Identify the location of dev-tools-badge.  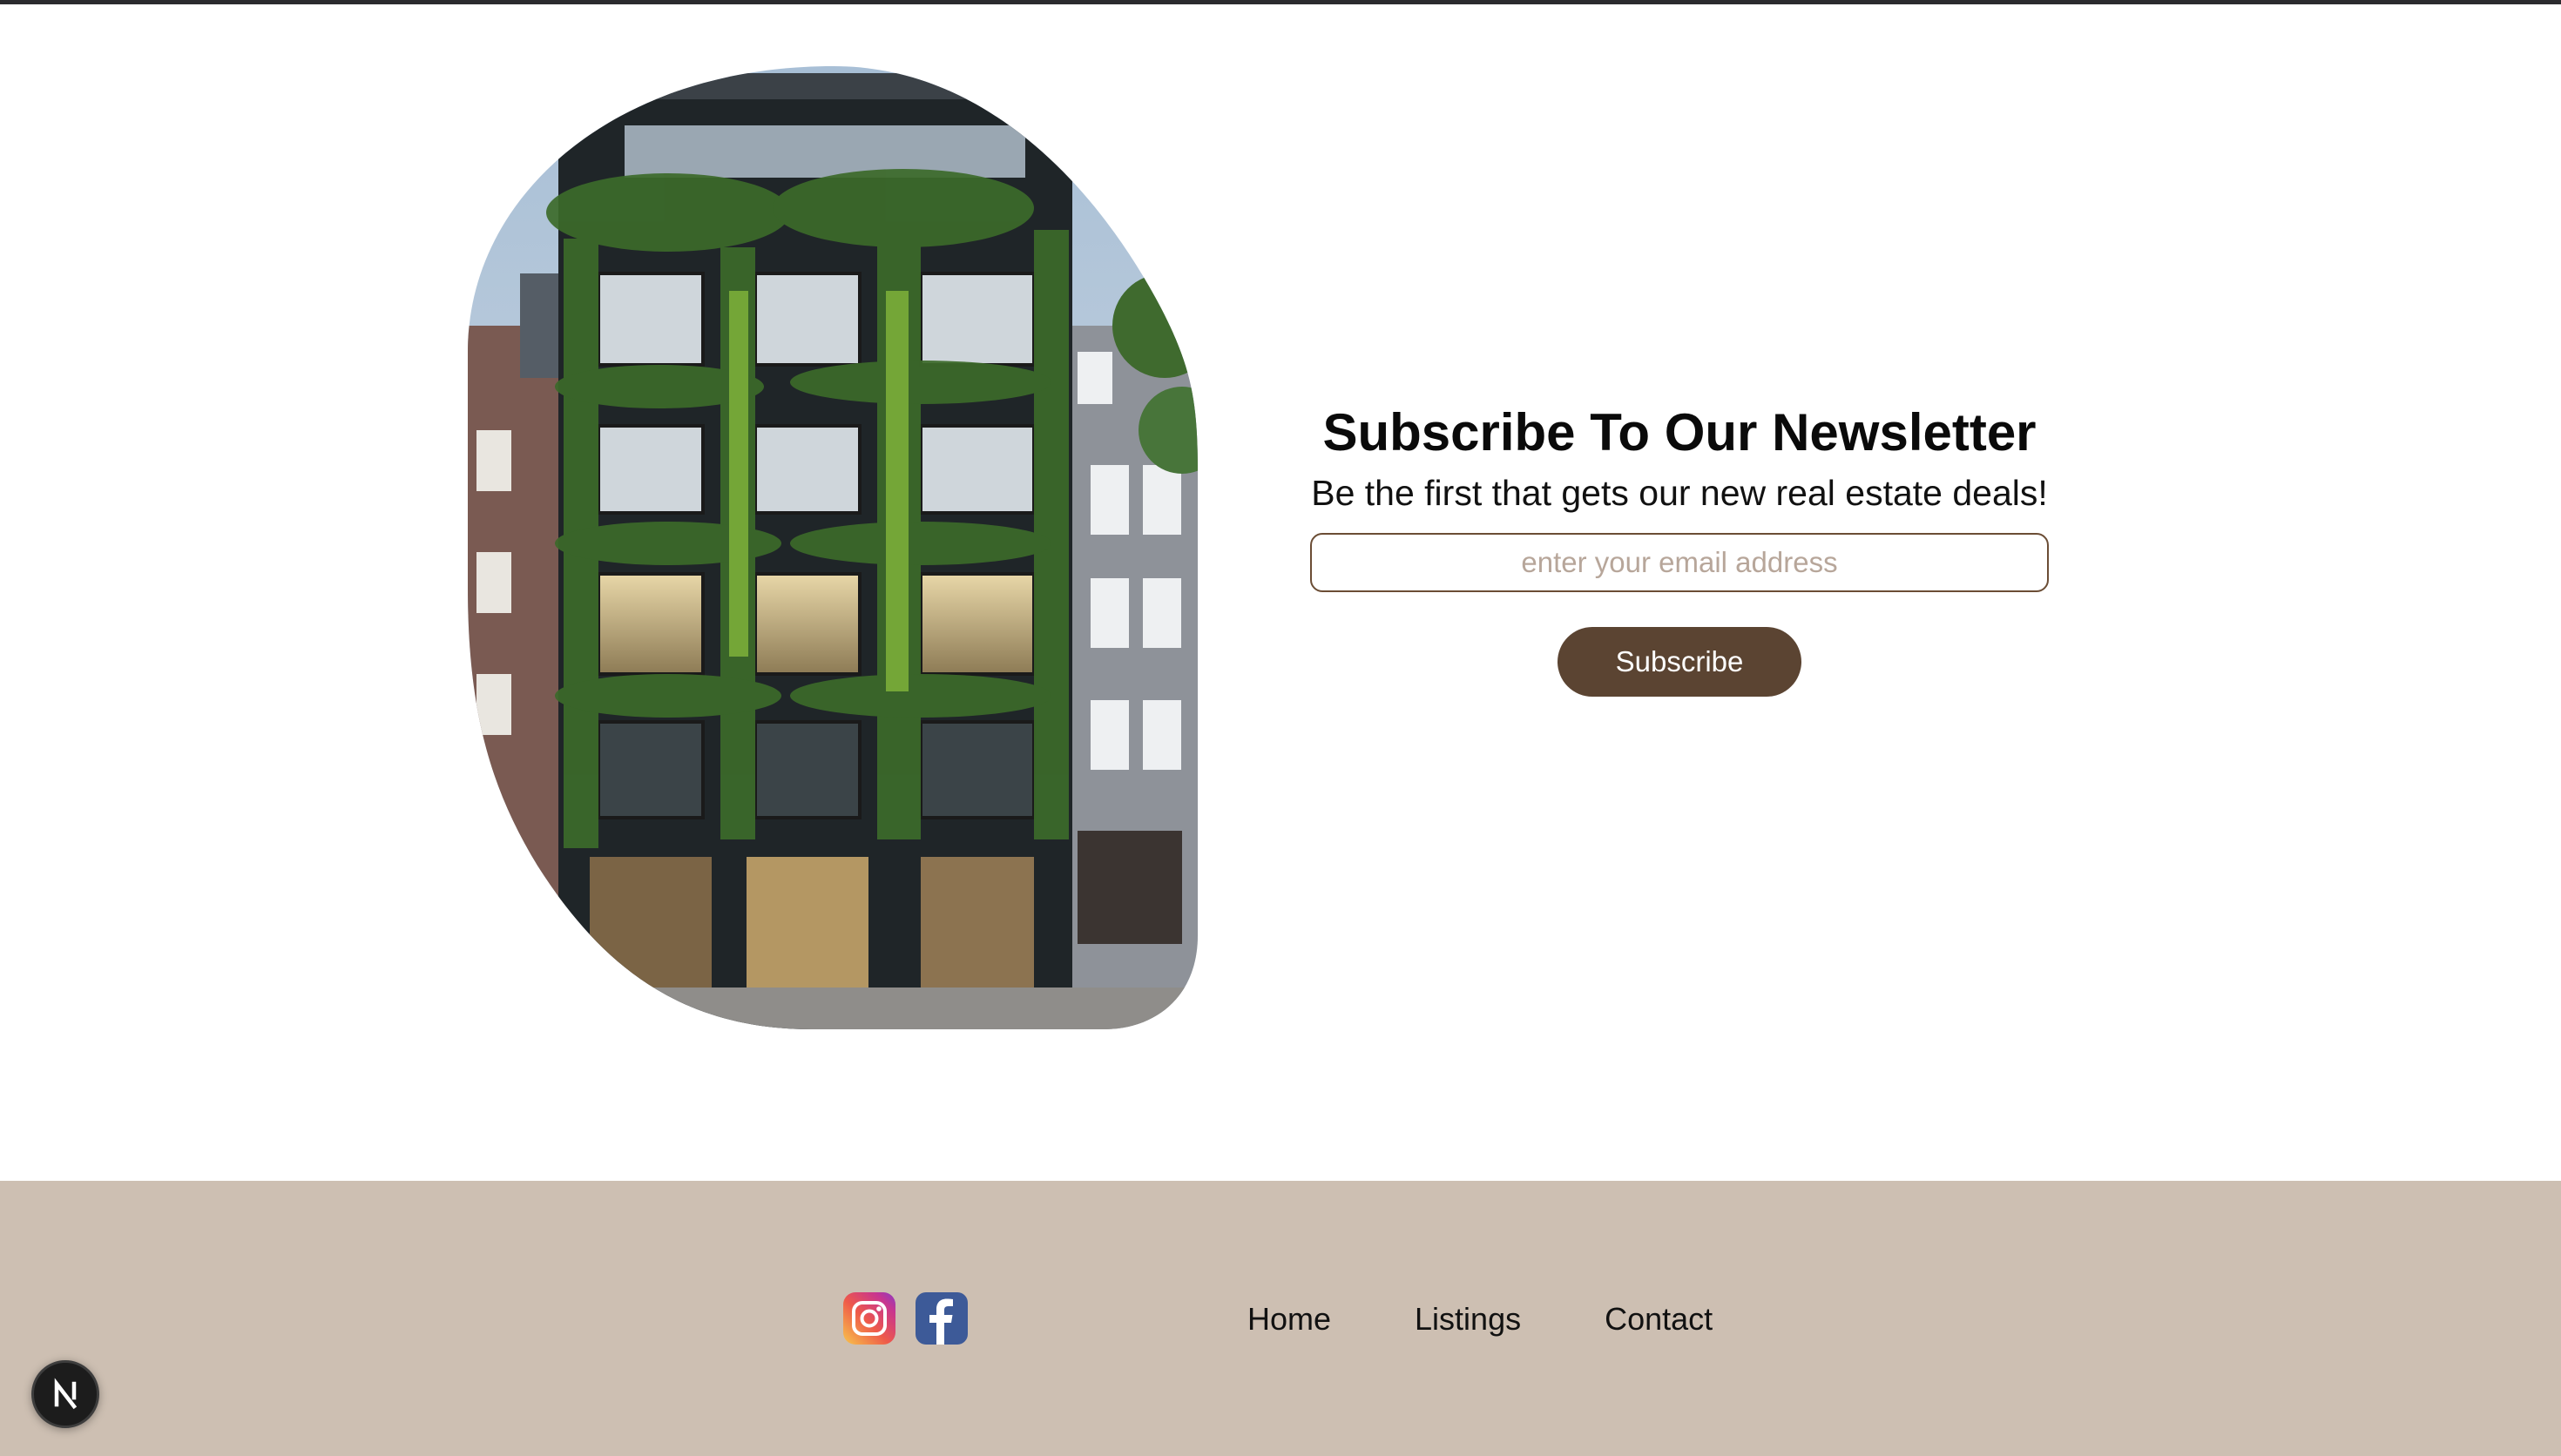
(65, 1394).